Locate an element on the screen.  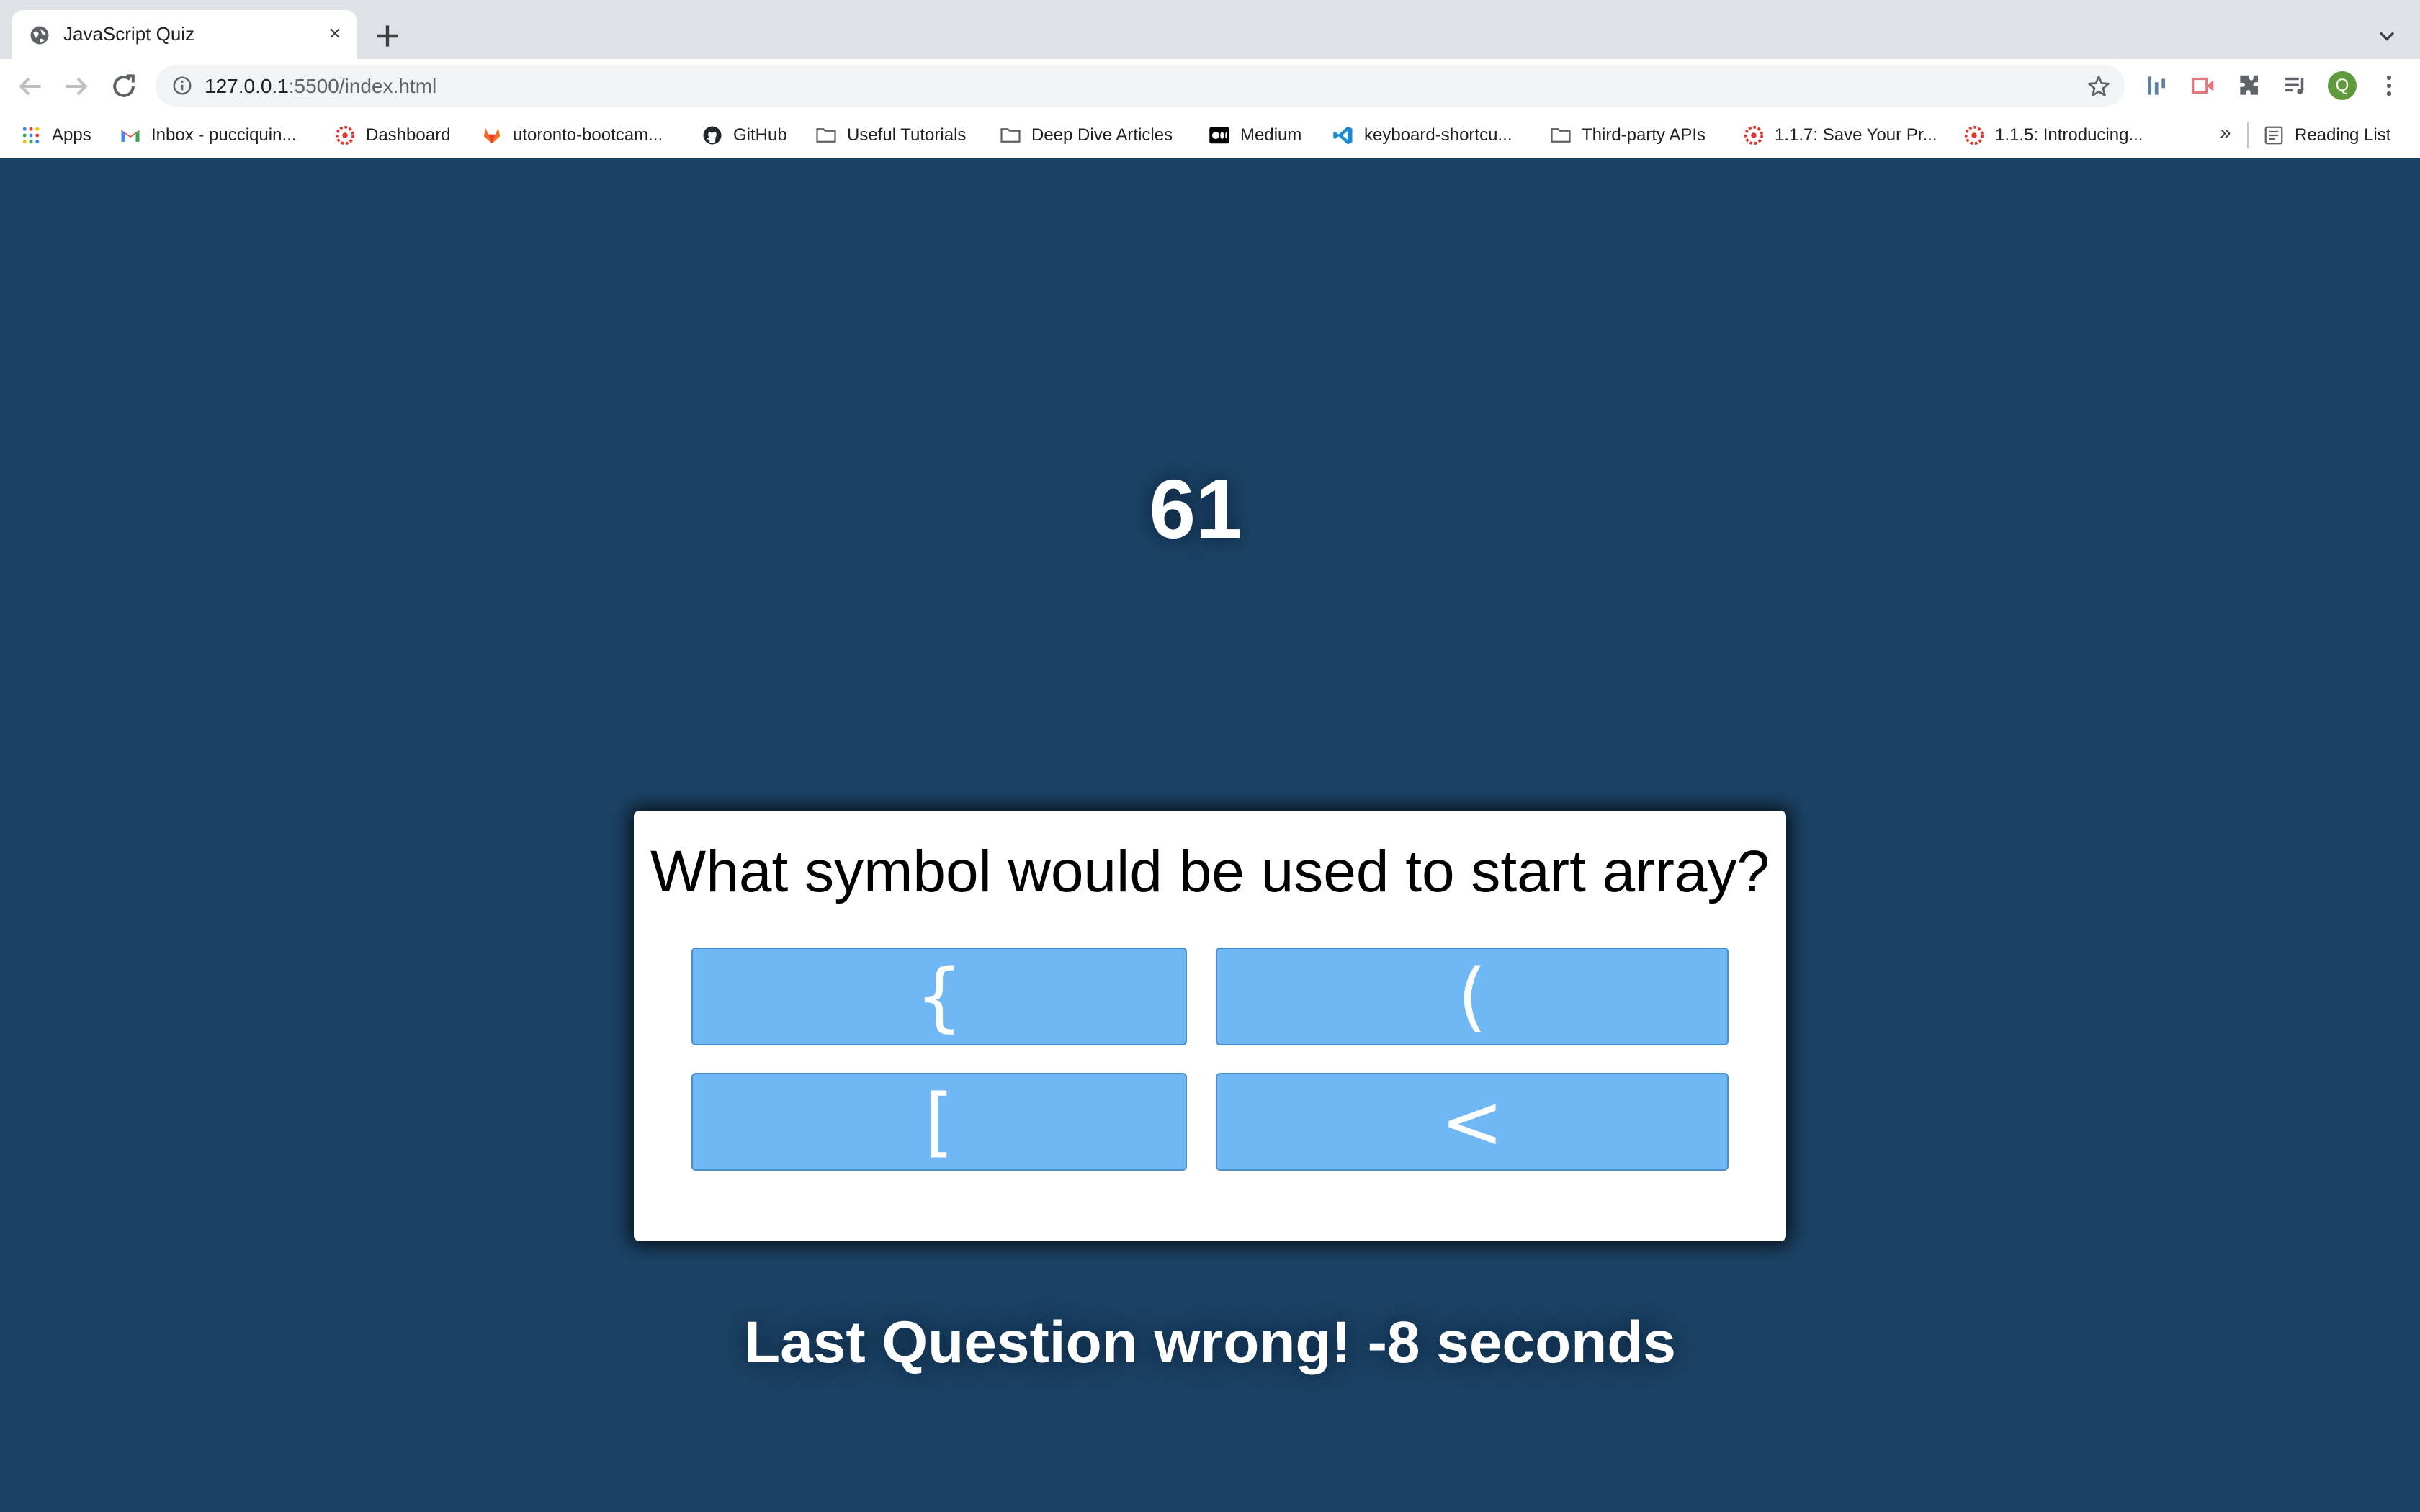
bookmark-label: GitHub is located at coordinates (760, 135).